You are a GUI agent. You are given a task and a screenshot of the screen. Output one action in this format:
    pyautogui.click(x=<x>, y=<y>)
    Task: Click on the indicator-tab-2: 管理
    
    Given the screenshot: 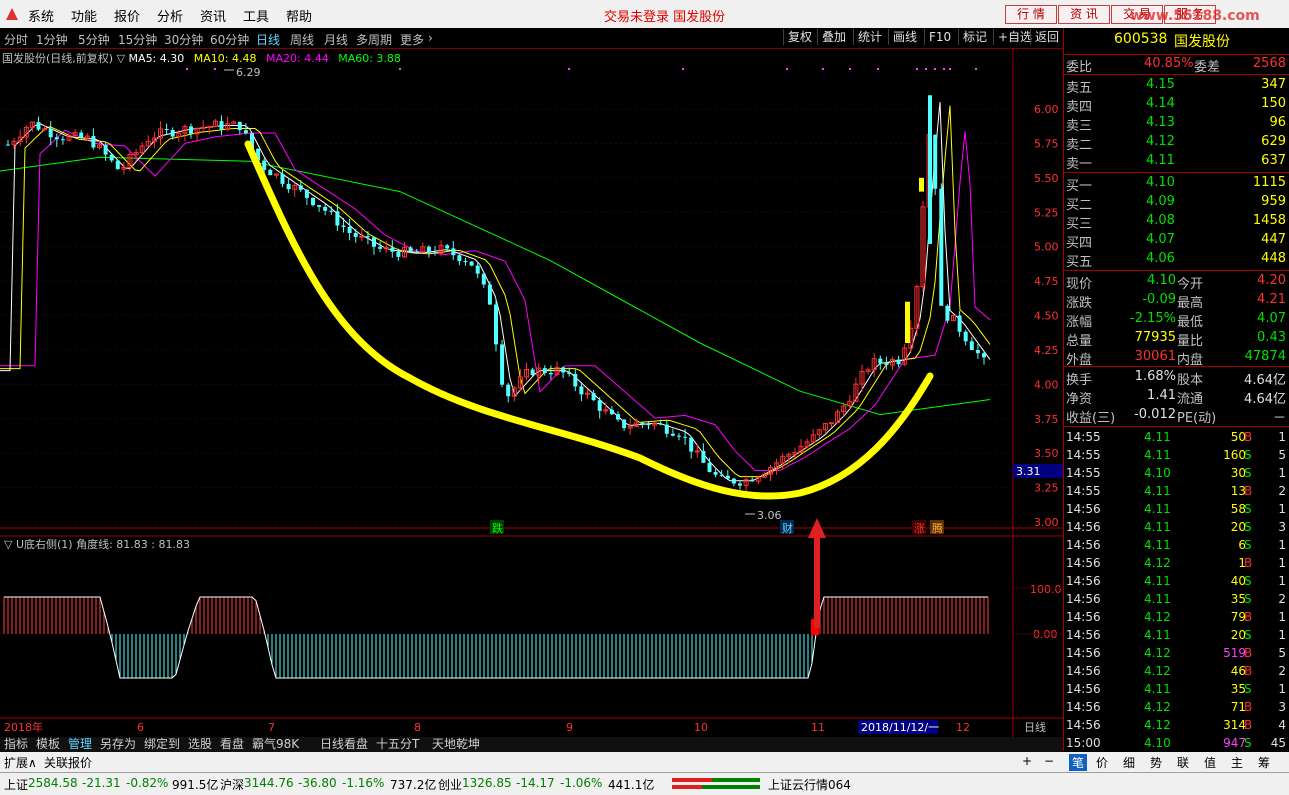 What is the action you would take?
    pyautogui.click(x=80, y=744)
    